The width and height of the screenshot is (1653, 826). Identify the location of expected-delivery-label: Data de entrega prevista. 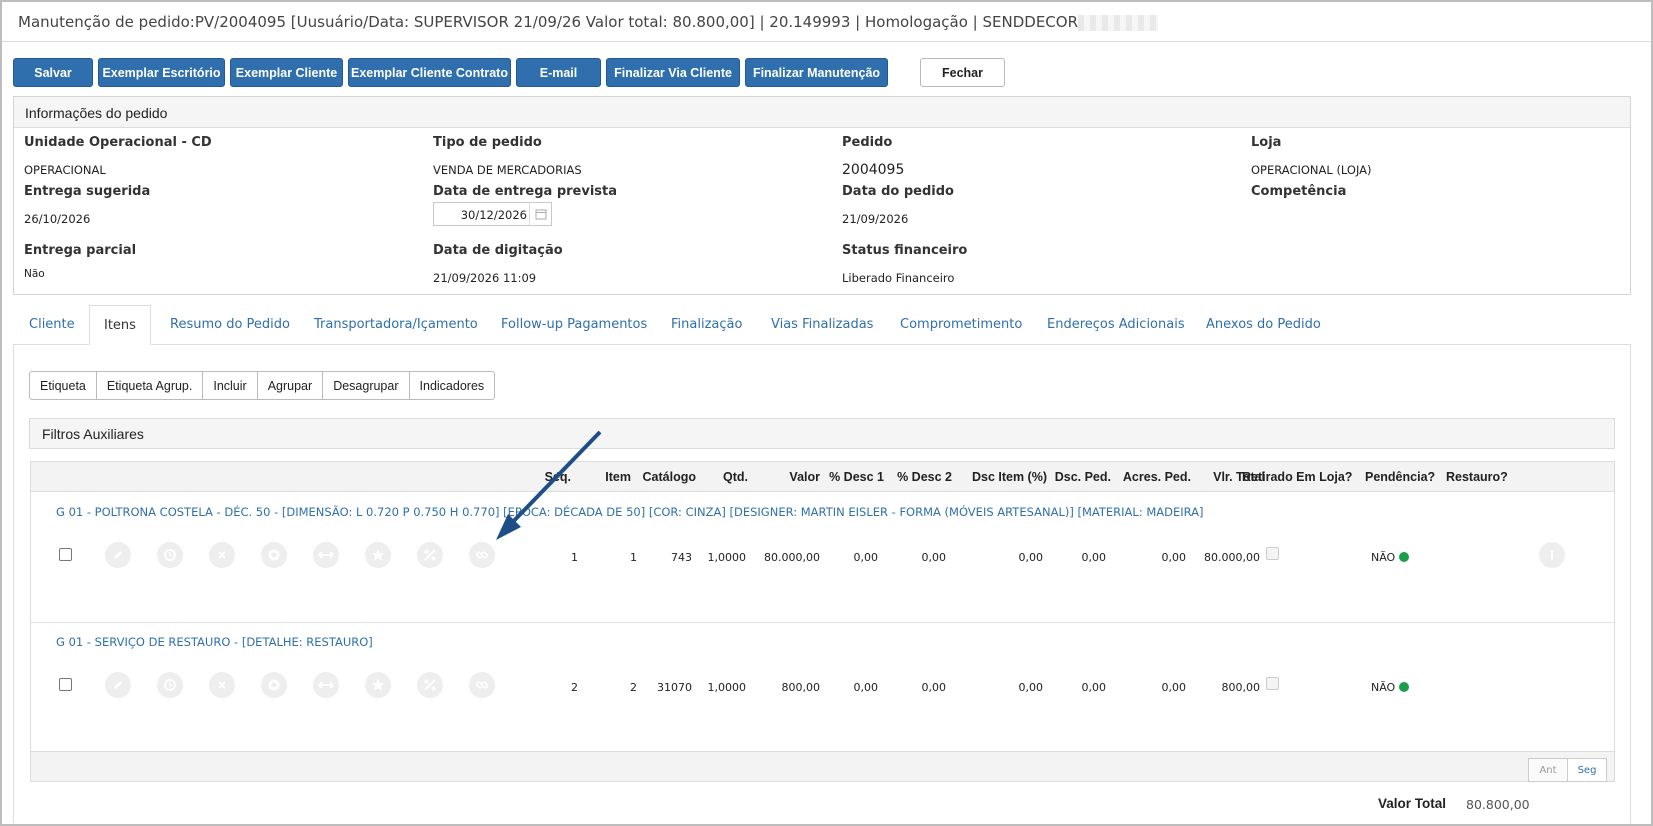
(525, 191).